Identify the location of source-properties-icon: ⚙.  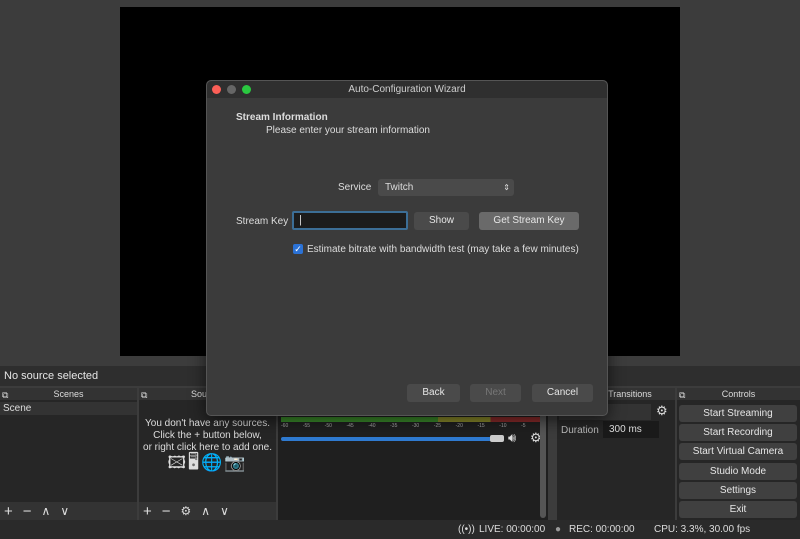
(186, 511).